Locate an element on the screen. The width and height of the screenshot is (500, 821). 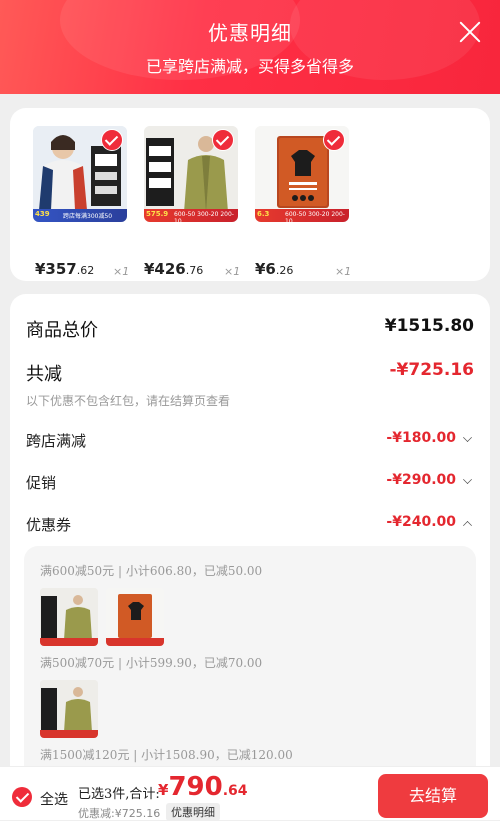
coupon-group-label: 满1500减120元 | 小计1508.90，已减120.00 is located at coordinates (166, 755).